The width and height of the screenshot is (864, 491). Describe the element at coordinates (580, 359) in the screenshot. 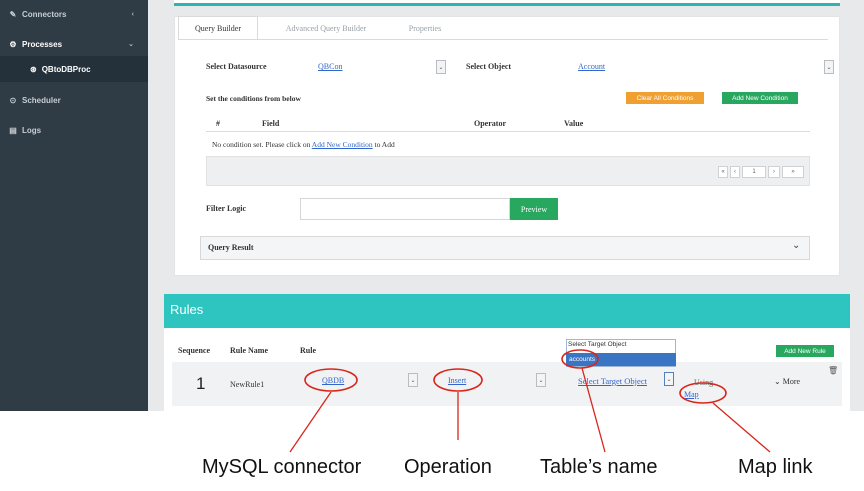

I see `table-highlight-ellipse` at that location.